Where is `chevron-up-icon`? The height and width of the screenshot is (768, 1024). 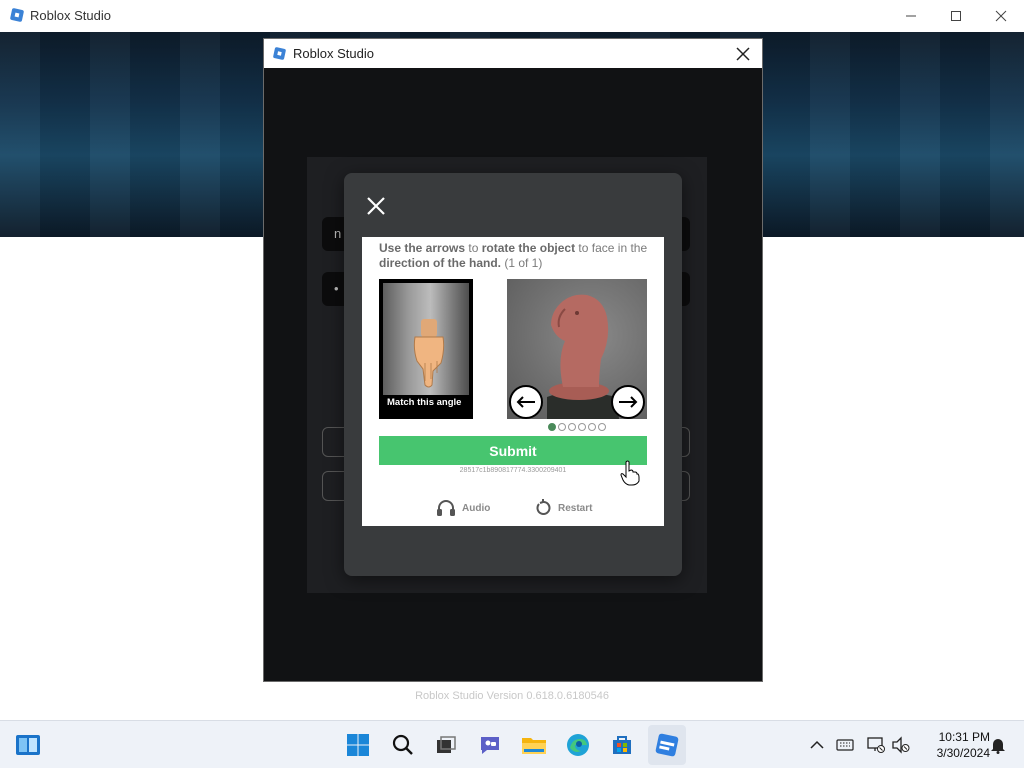
chevron-up-icon is located at coordinates (817, 744).